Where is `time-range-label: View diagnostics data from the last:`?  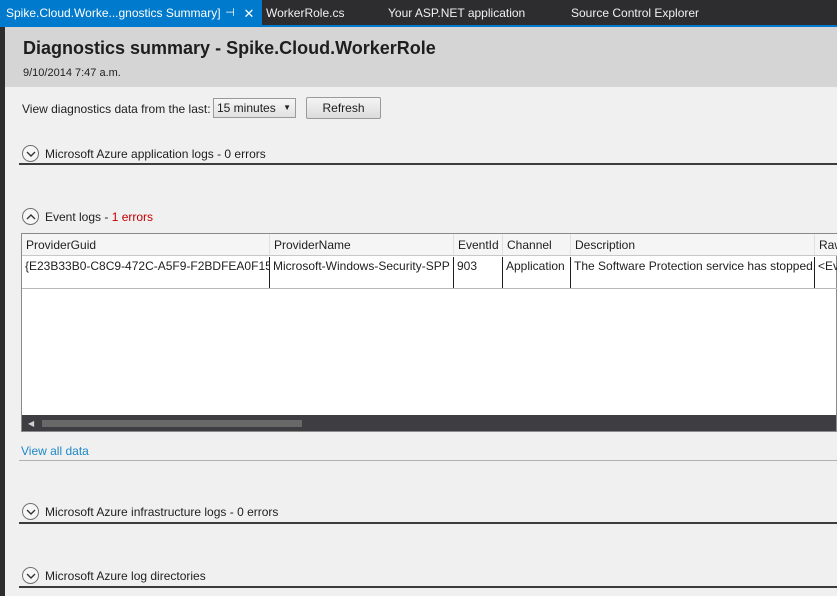
time-range-label: View diagnostics data from the last: is located at coordinates (116, 109).